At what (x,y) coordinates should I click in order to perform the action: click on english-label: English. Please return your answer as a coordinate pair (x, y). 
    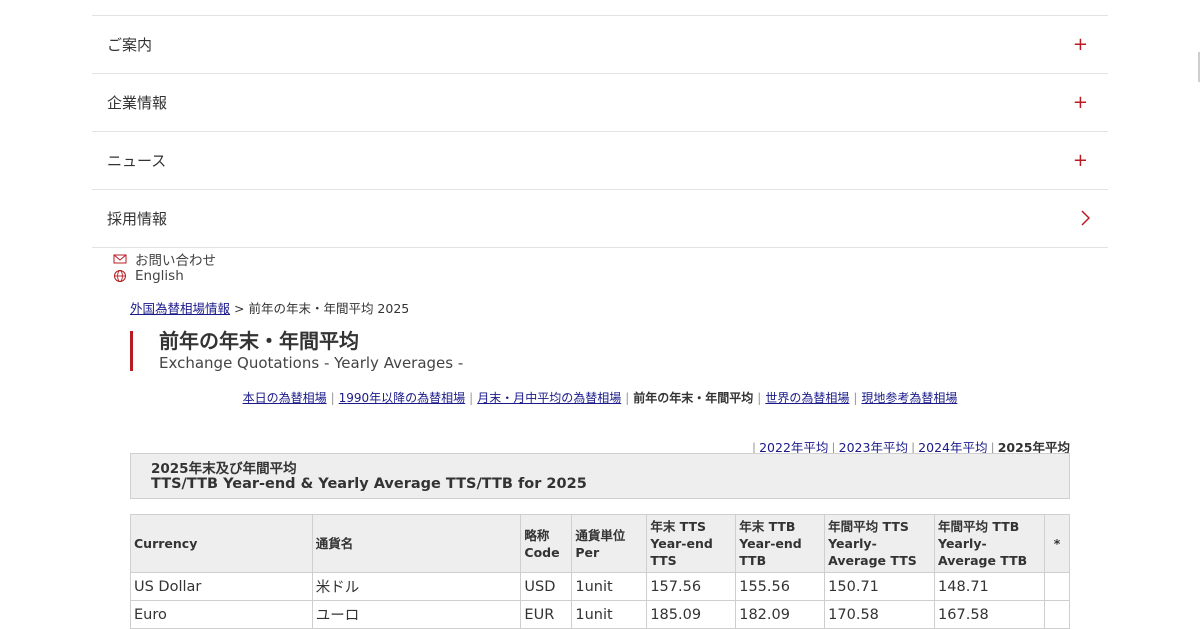
    Looking at the image, I should click on (159, 276).